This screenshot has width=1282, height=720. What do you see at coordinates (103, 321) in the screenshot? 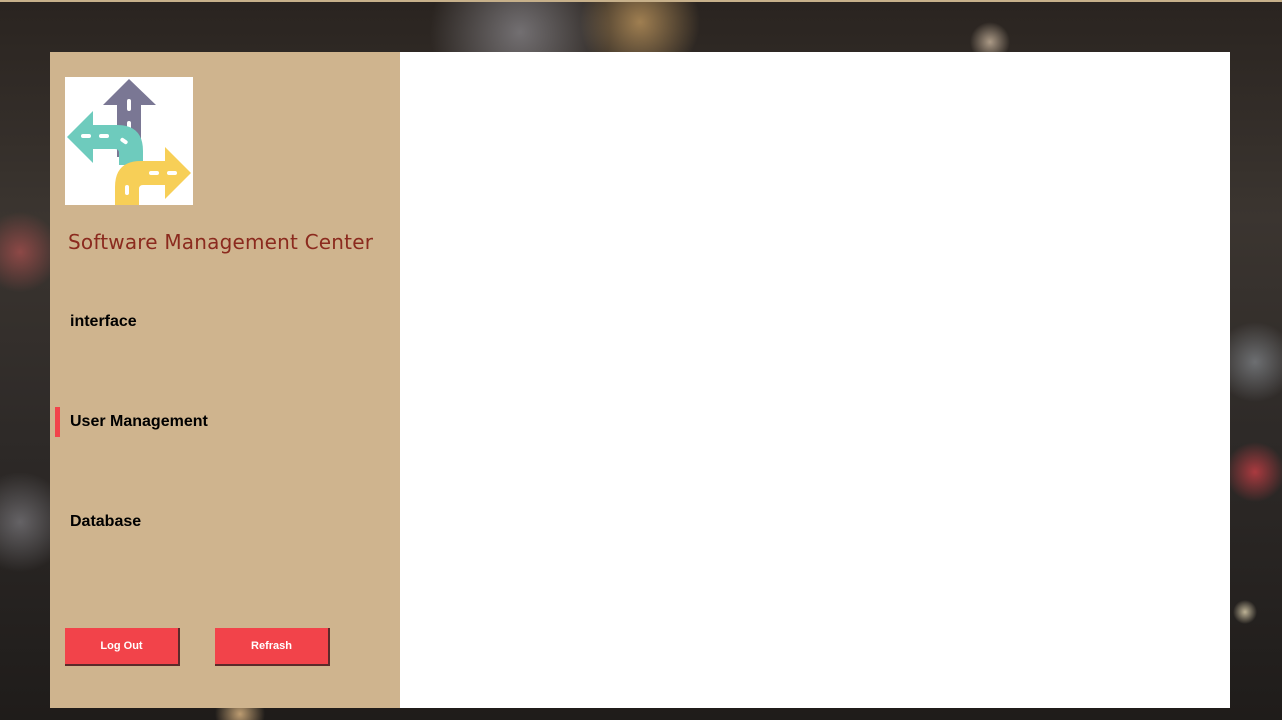
I see `sidebar-item-label: interface` at bounding box center [103, 321].